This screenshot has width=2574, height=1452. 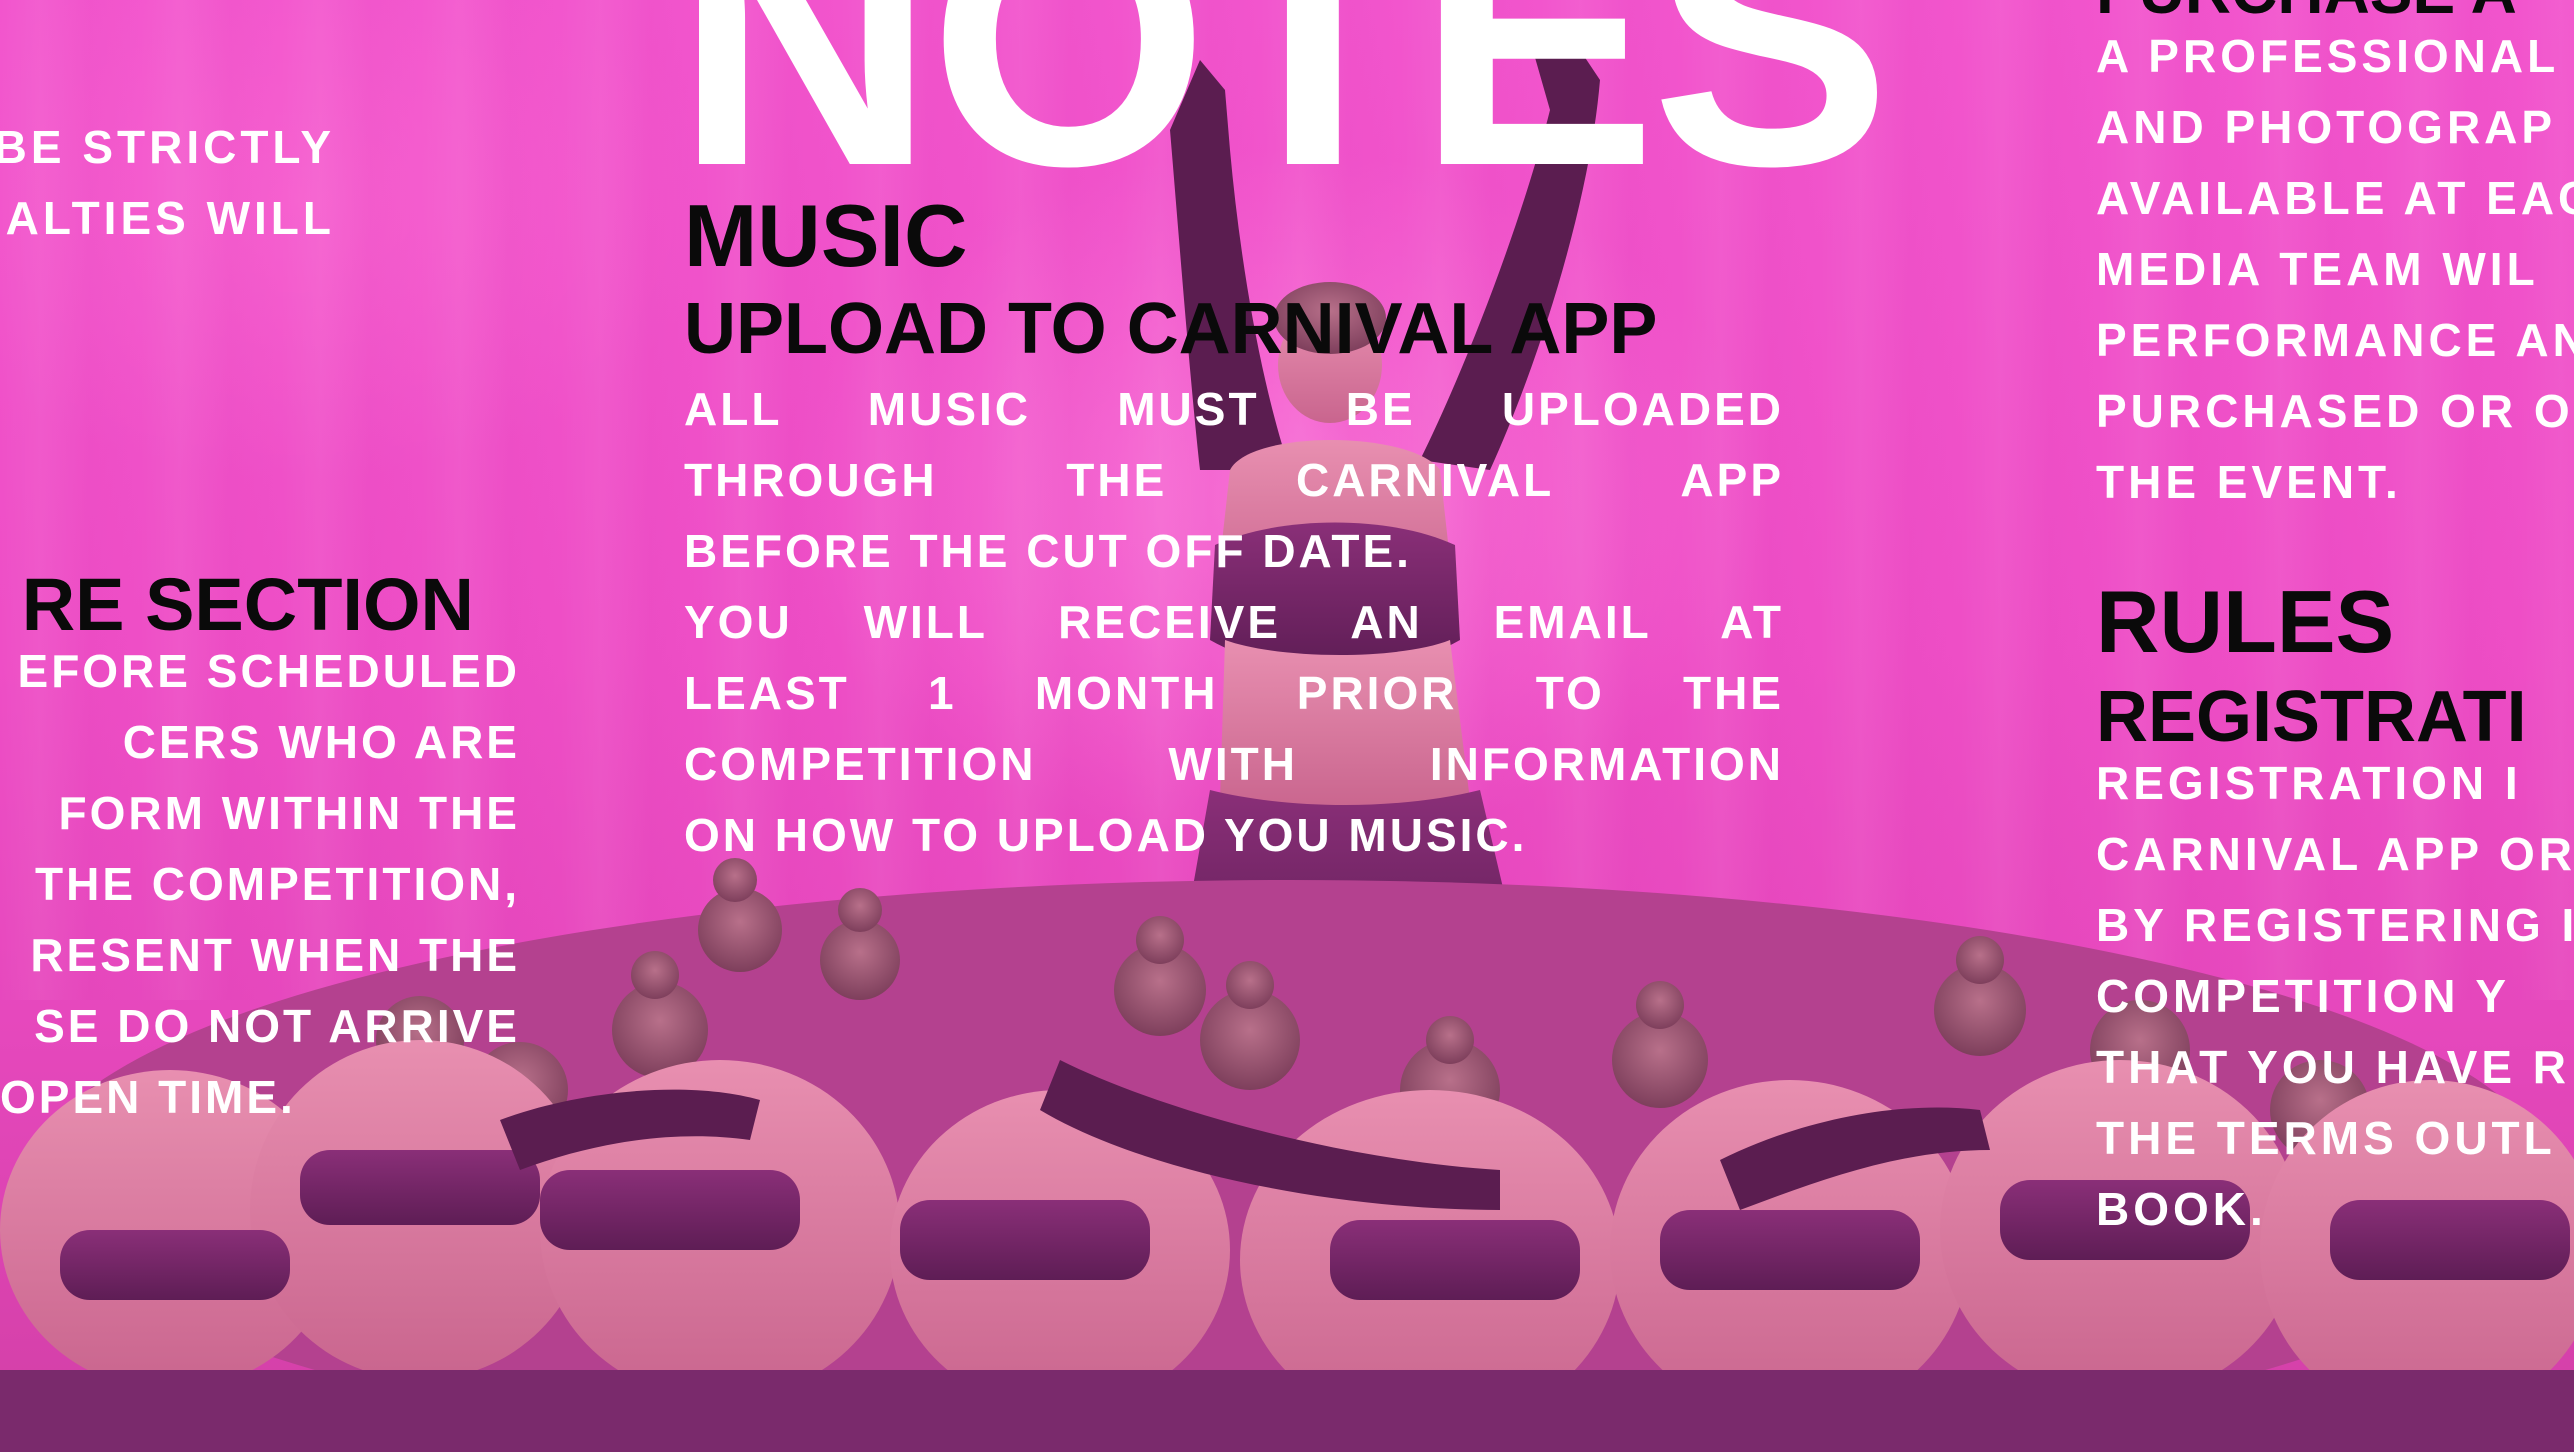 I want to click on purchase-body-line: A PROFESSIONAL, so click(x=2328, y=56).